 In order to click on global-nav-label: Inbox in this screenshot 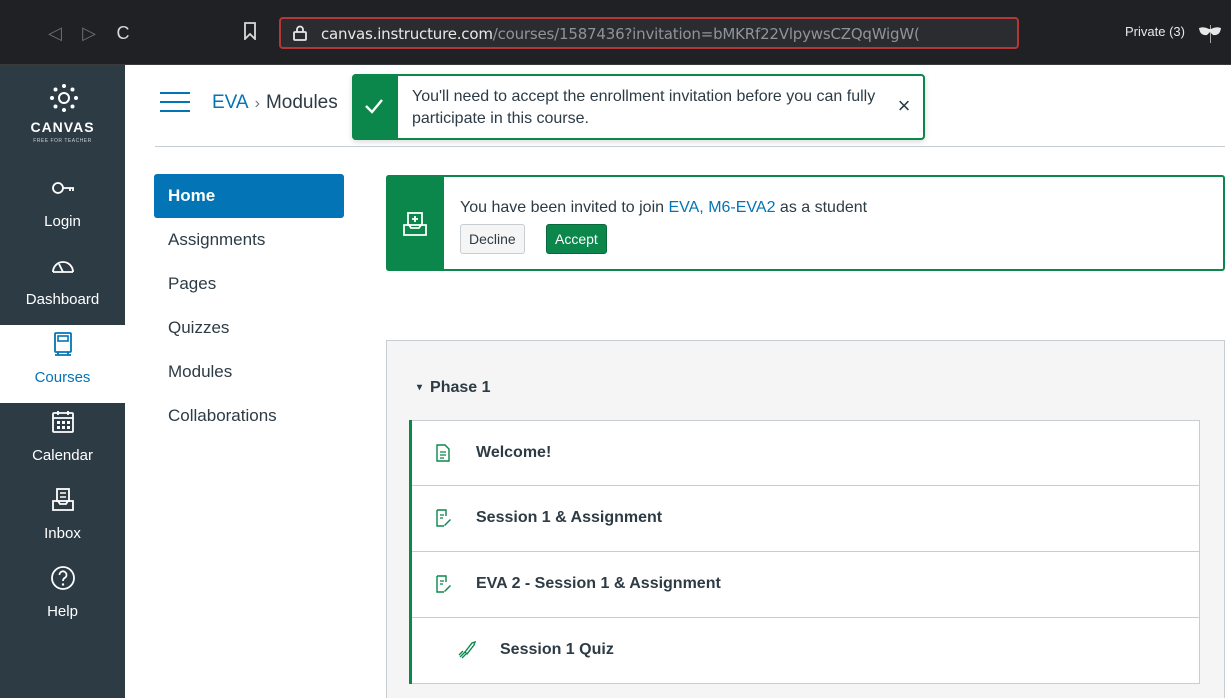, I will do `click(62, 533)`.